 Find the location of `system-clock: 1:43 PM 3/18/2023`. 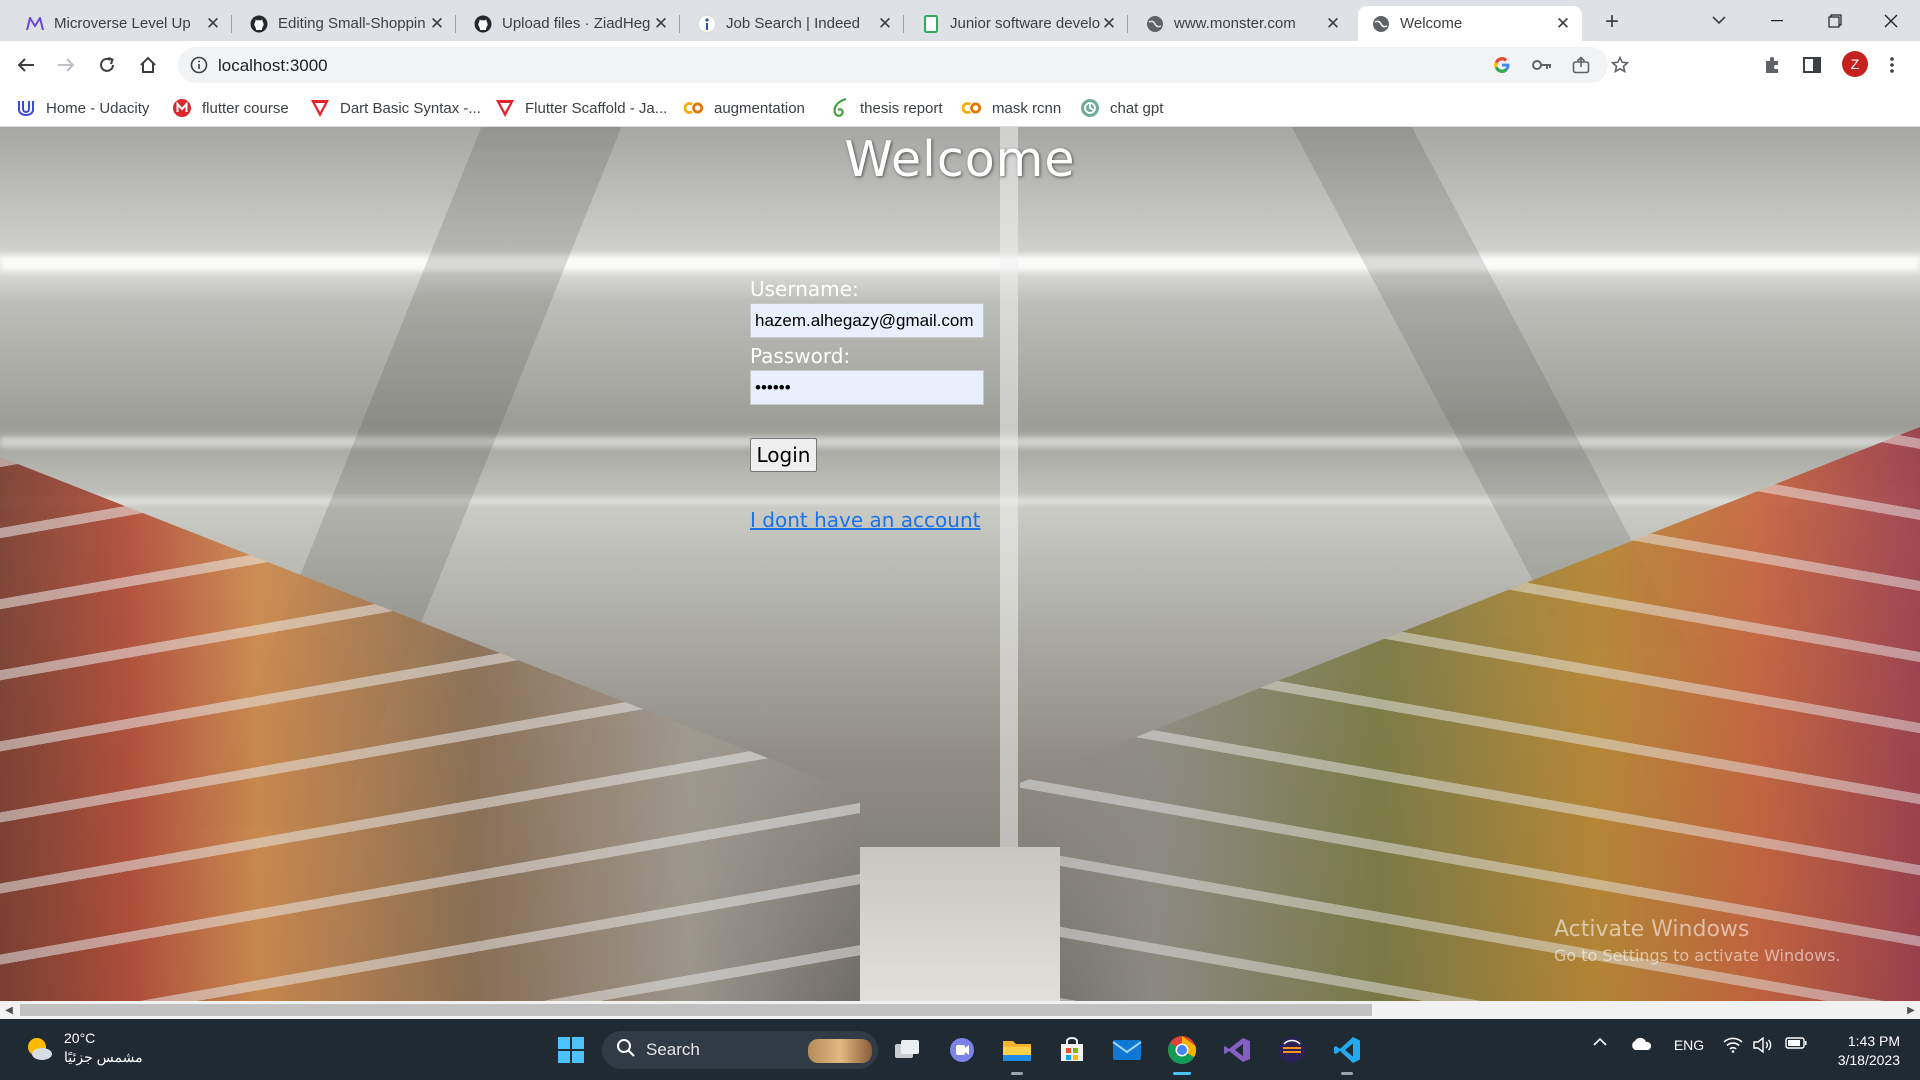

system-clock: 1:43 PM 3/18/2023 is located at coordinates (1861, 1051).